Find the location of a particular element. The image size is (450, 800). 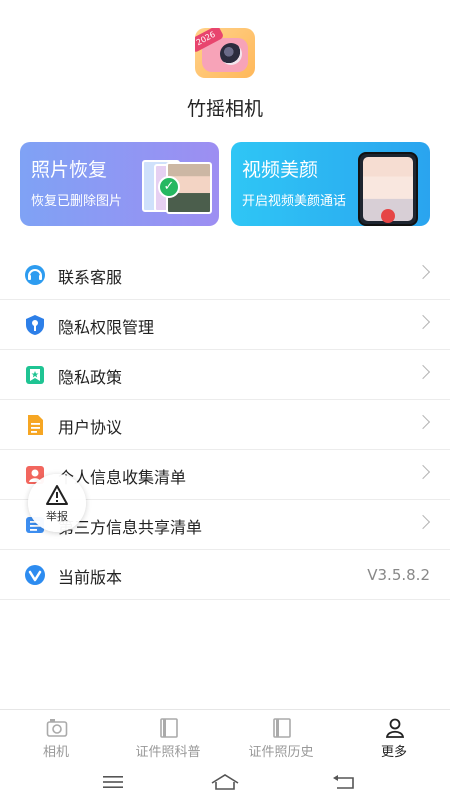

menu-item-privacy-permissions: 隐私权限管理 is located at coordinates (225, 325).